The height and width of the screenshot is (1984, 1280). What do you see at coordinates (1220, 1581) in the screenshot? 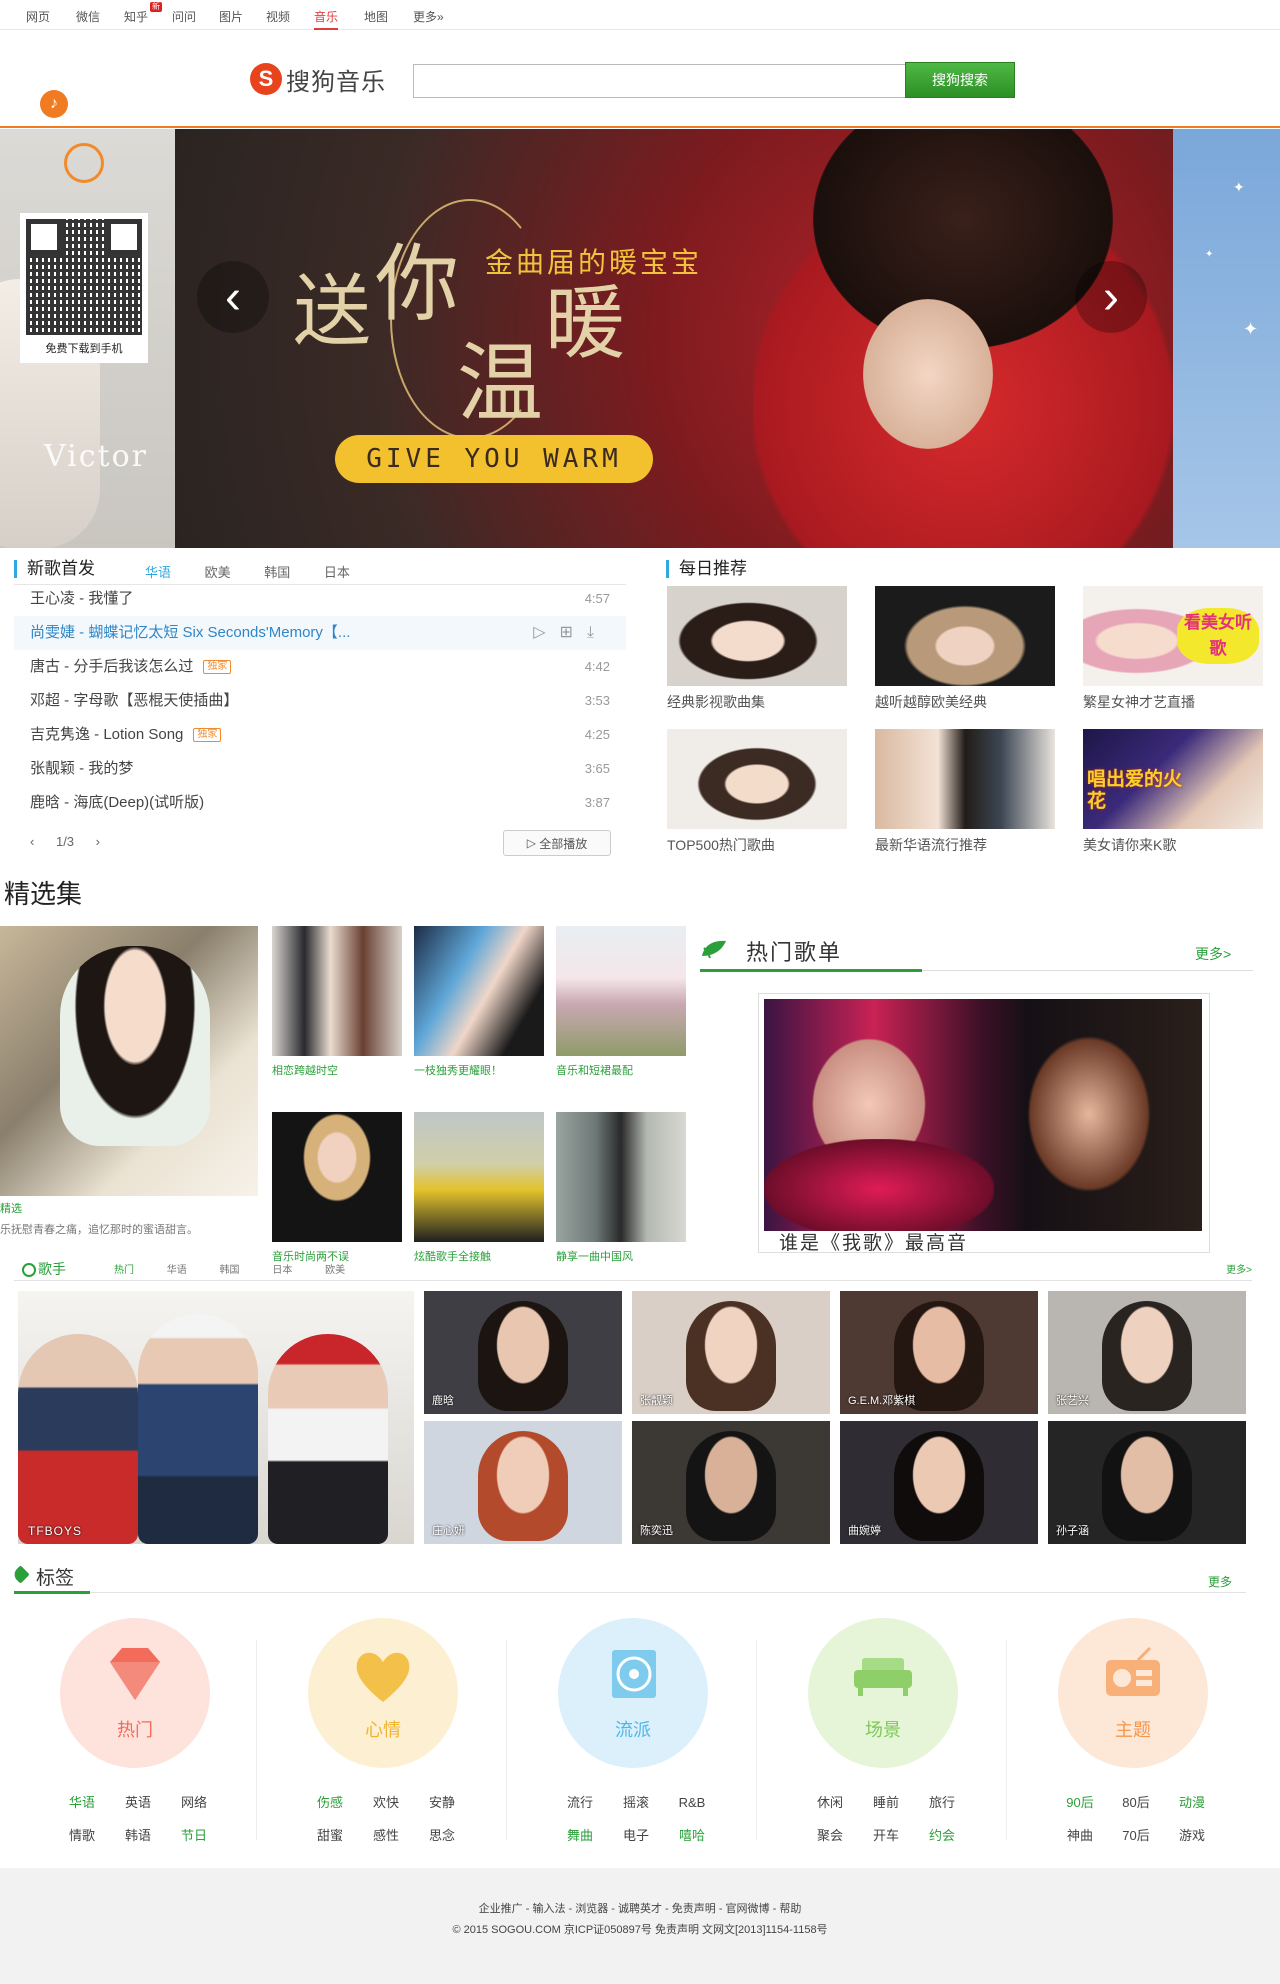
I see `tags-more-link: 更多` at bounding box center [1220, 1581].